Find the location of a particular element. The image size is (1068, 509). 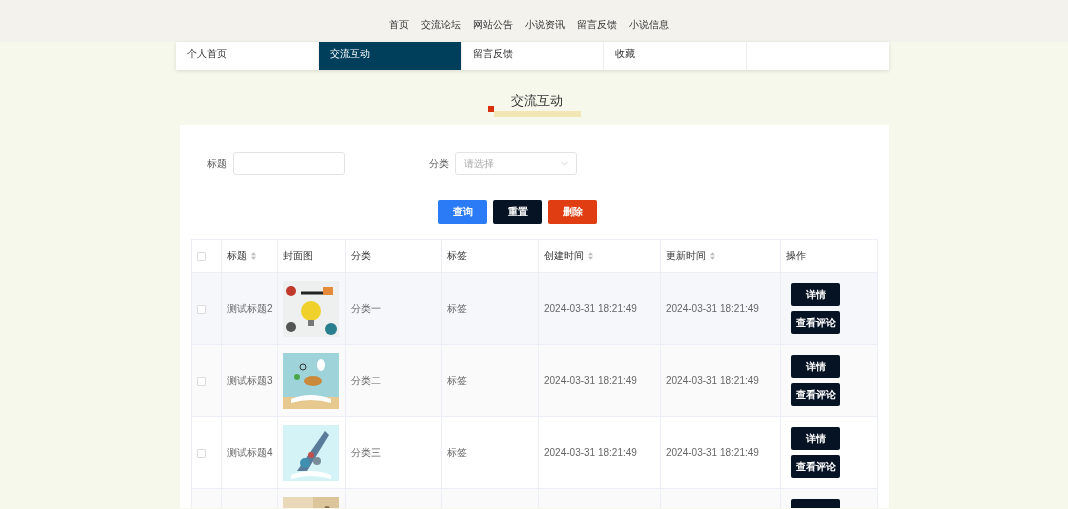

title-text: 测试标题4 is located at coordinates (250, 452).